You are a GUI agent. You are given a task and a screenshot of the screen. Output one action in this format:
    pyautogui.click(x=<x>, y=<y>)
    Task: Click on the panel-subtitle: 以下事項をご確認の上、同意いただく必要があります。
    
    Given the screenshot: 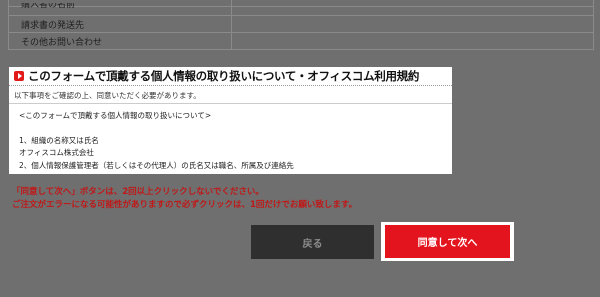 What is the action you would take?
    pyautogui.click(x=230, y=95)
    